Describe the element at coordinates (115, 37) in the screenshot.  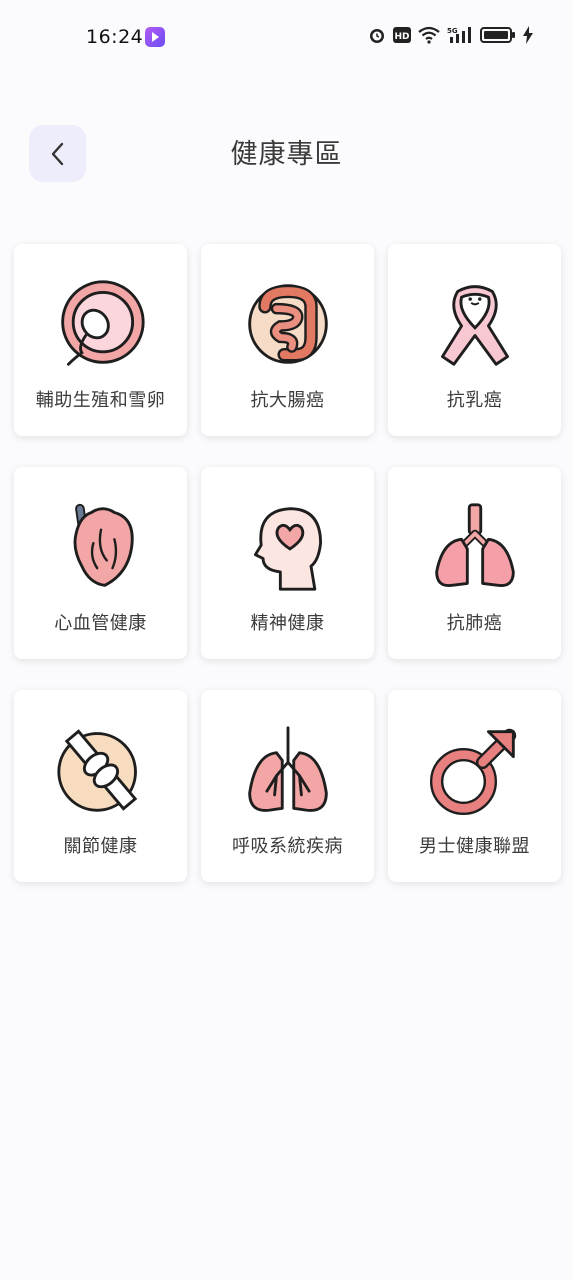
I see `status-time: 16:24` at that location.